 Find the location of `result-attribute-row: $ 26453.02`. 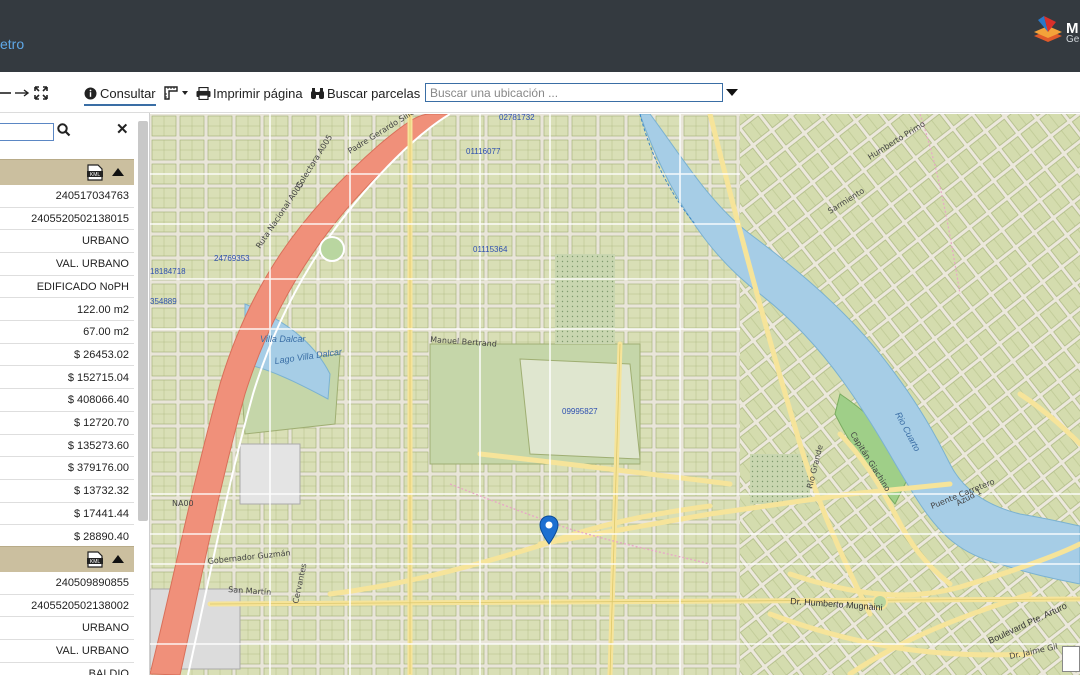

result-attribute-row: $ 26453.02 is located at coordinates (67, 355).